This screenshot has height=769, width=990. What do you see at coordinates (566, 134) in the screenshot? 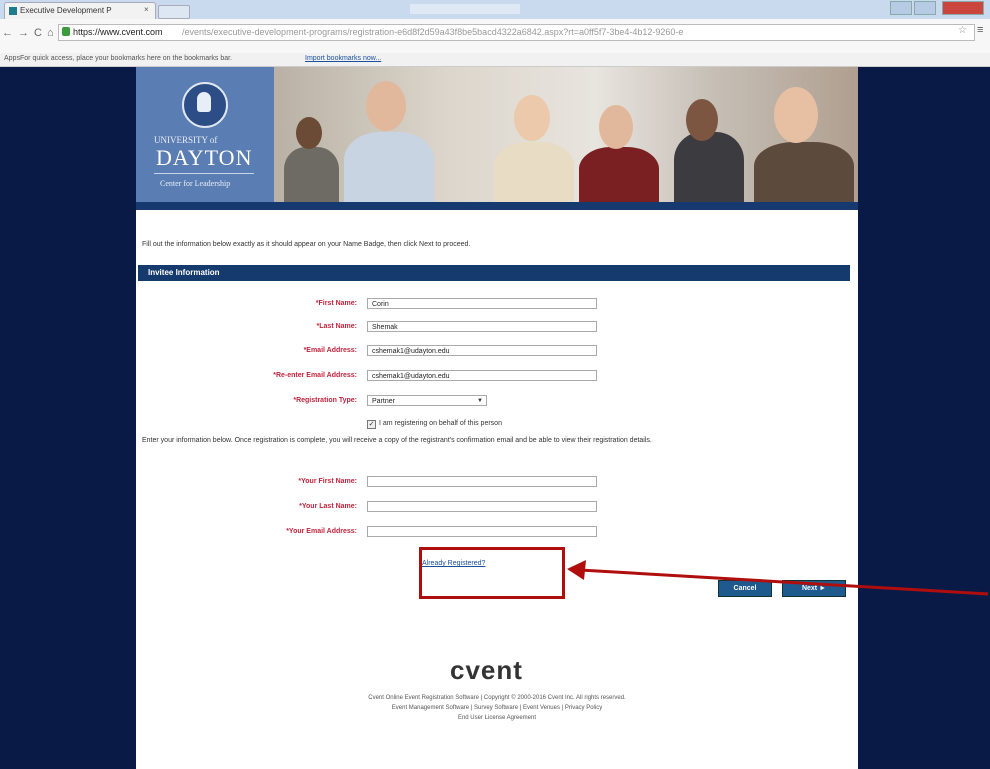
I see `banner-photo` at bounding box center [566, 134].